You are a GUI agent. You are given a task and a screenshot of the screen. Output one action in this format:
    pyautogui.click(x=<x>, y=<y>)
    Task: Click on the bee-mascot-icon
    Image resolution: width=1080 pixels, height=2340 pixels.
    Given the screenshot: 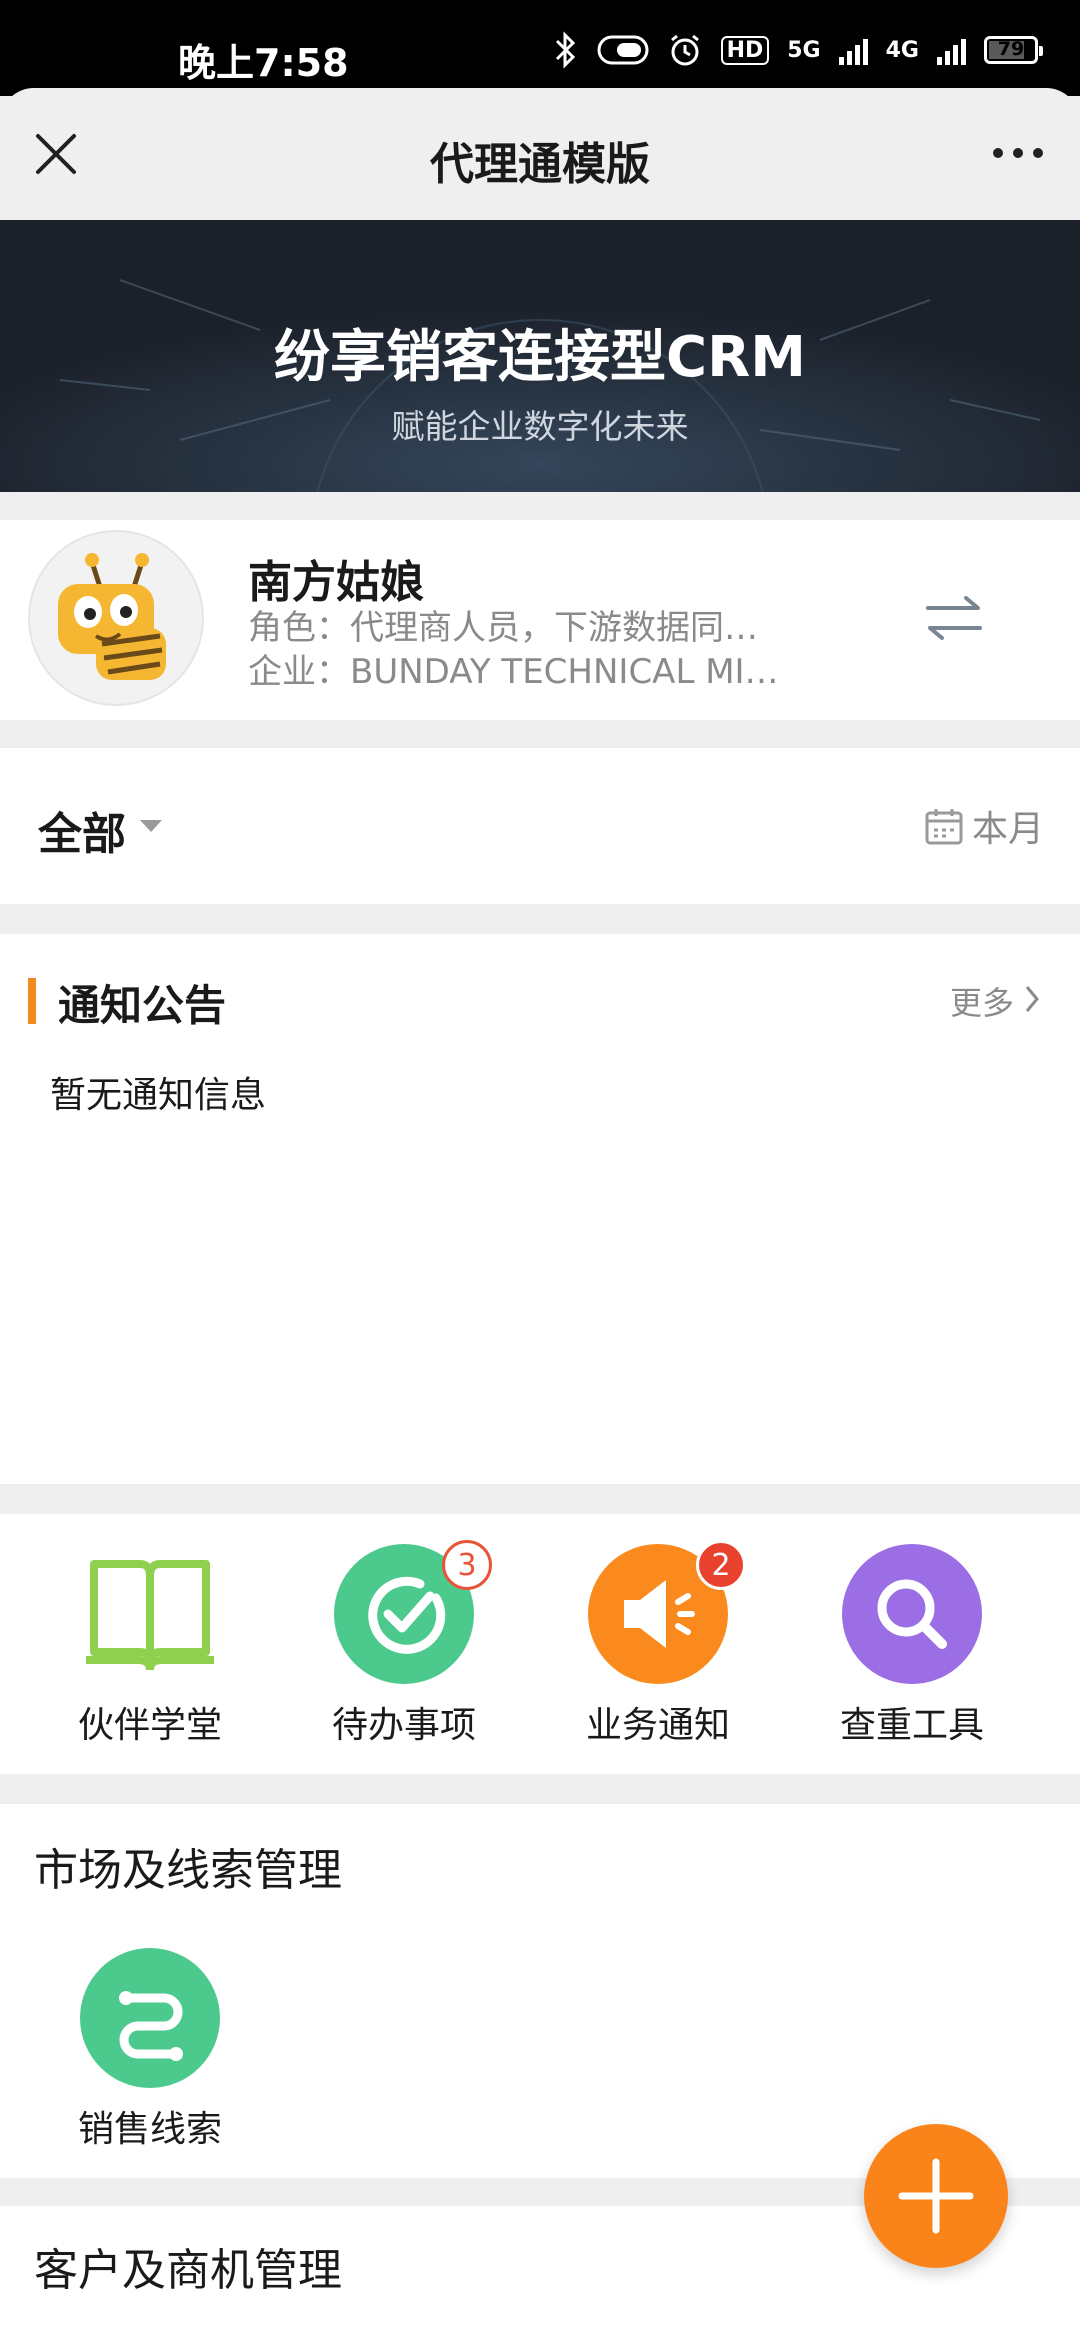 What is the action you would take?
    pyautogui.click(x=112, y=616)
    